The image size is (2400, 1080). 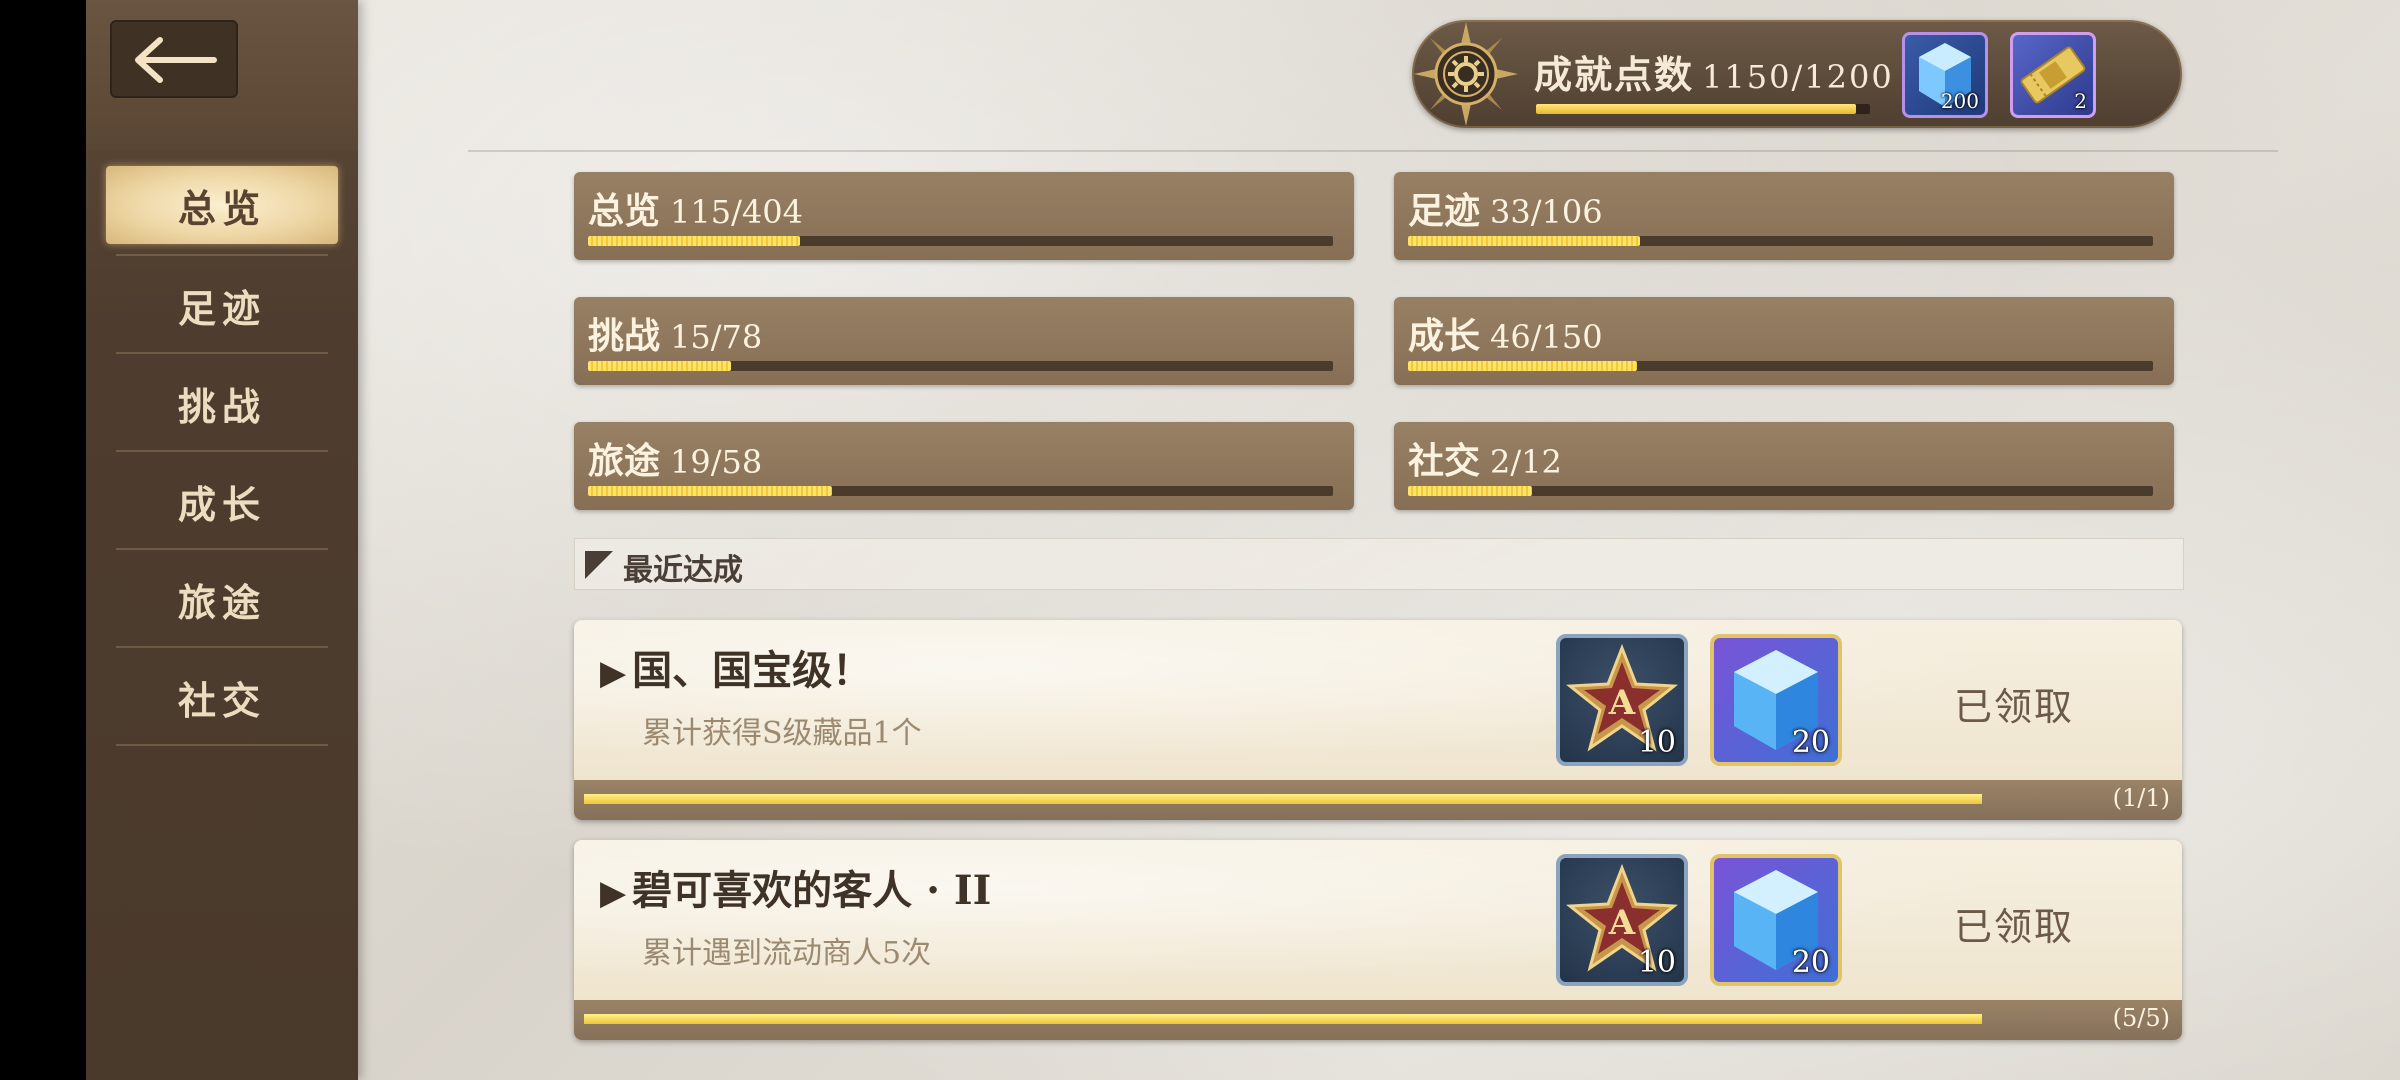 I want to click on sidebar-item-overview: 总览, so click(x=222, y=205).